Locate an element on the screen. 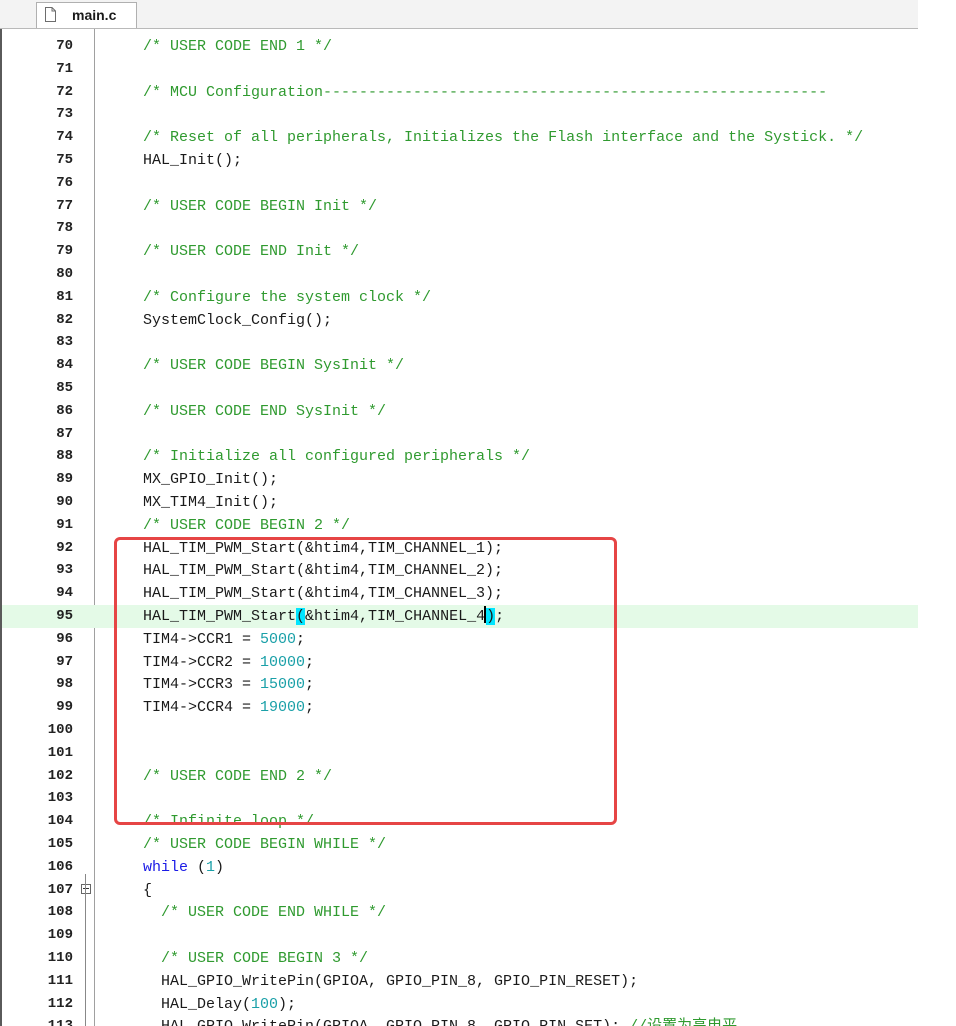 This screenshot has height=1026, width=956. code-token: /* Infinite loop */ is located at coordinates (229, 822).